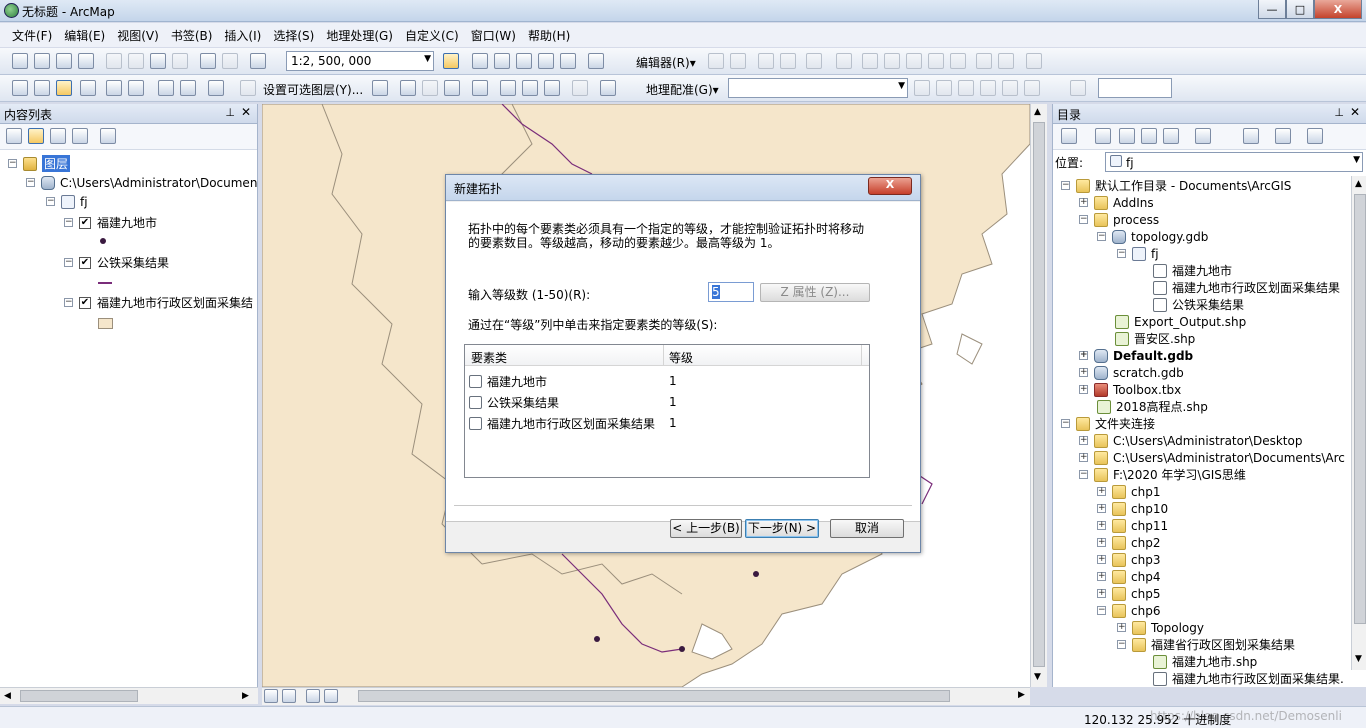 The height and width of the screenshot is (728, 1366). I want to click on back-button: < 上一步(B), so click(706, 528).